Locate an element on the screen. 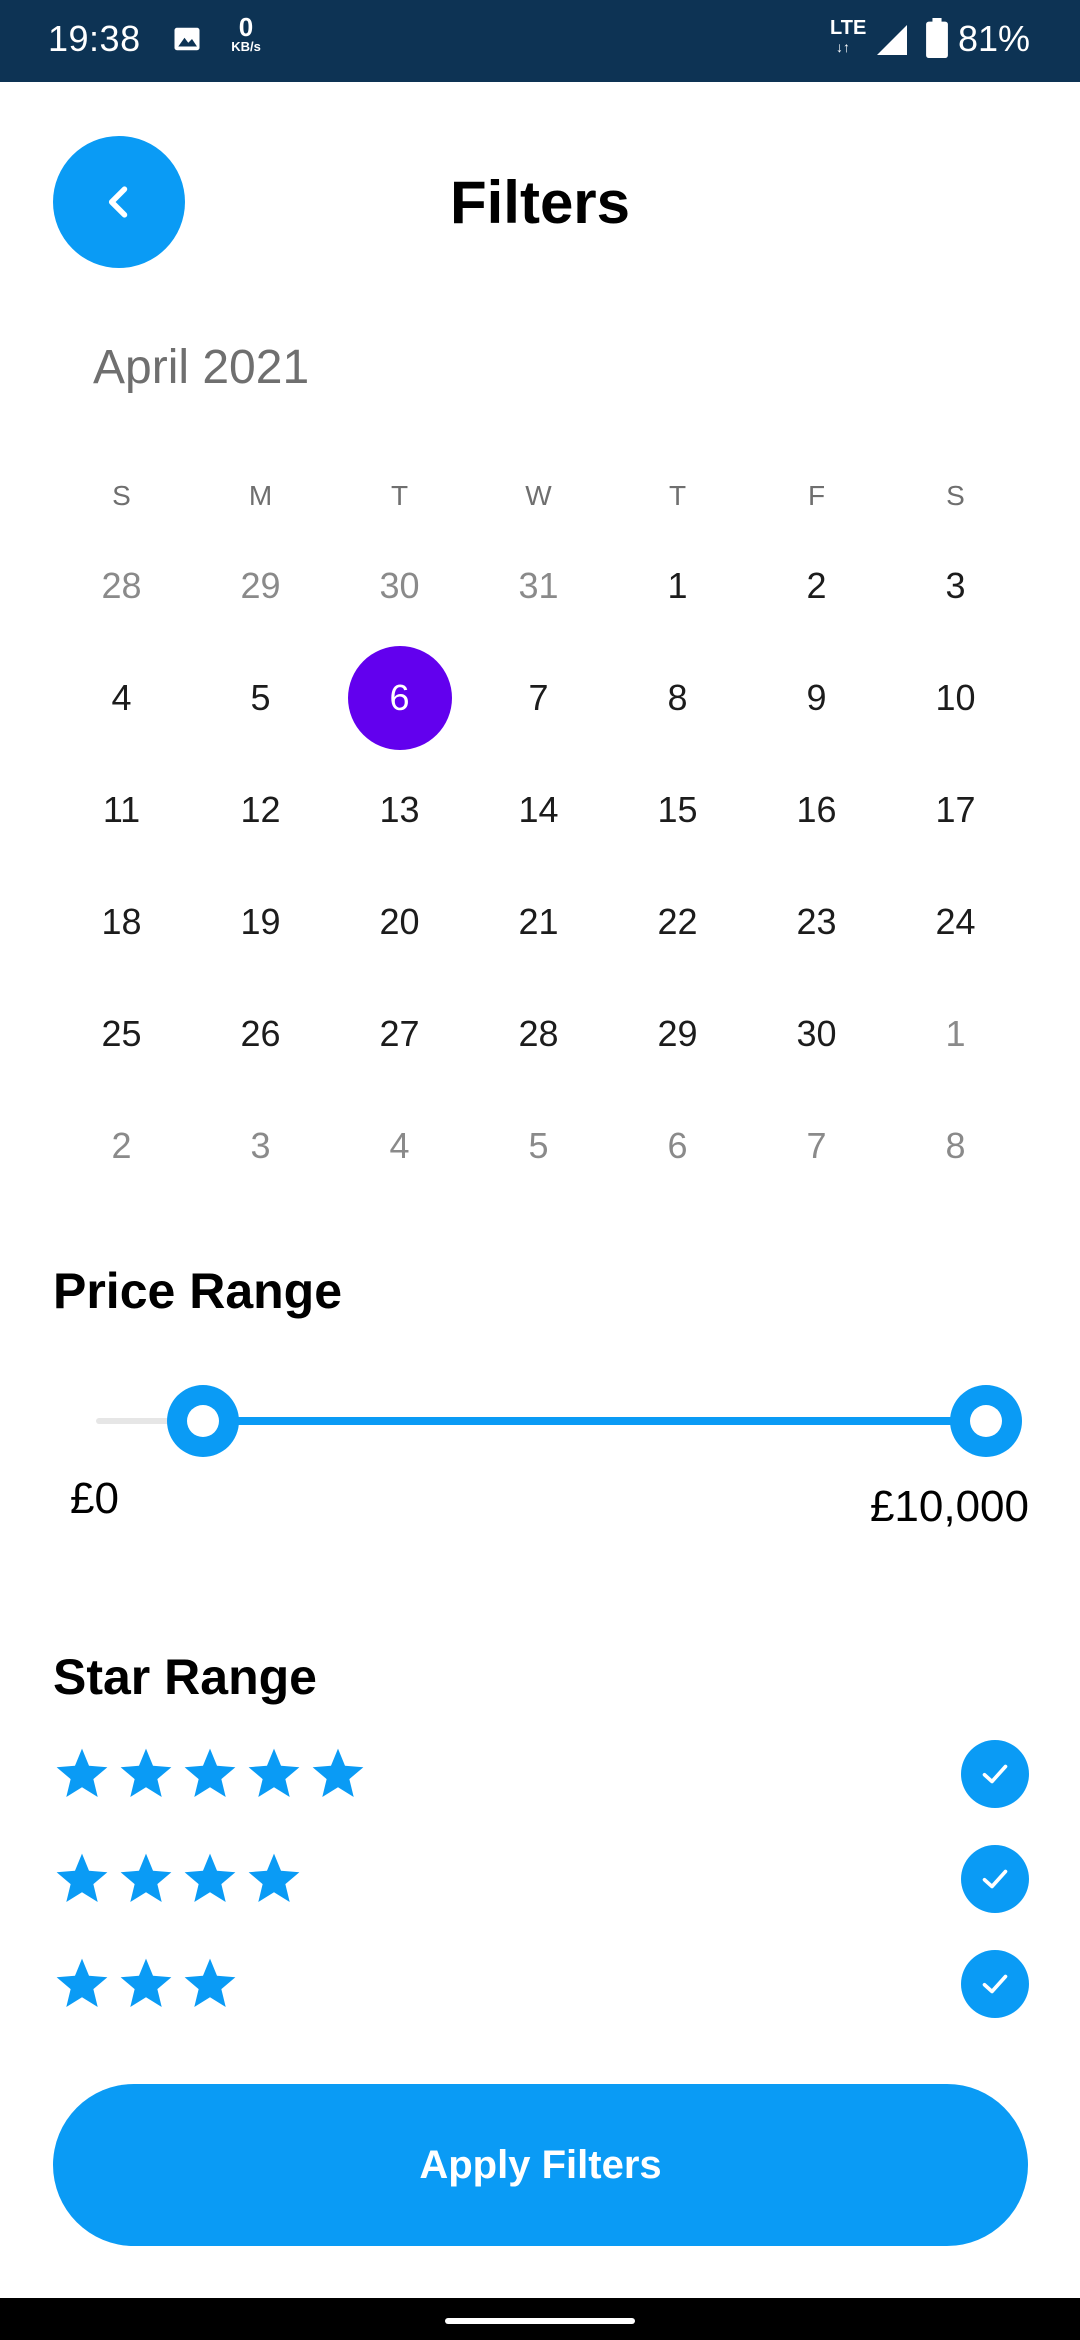 The image size is (1080, 2340). calendar-day: 15 is located at coordinates (677, 810).